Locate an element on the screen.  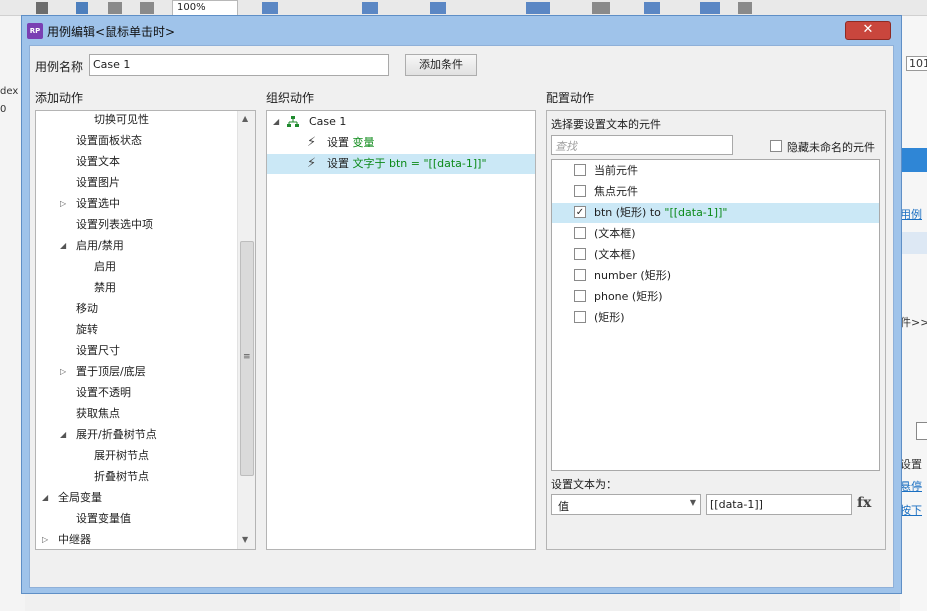
scroll-down-icon: ▼ is located at coordinates (245, 539).